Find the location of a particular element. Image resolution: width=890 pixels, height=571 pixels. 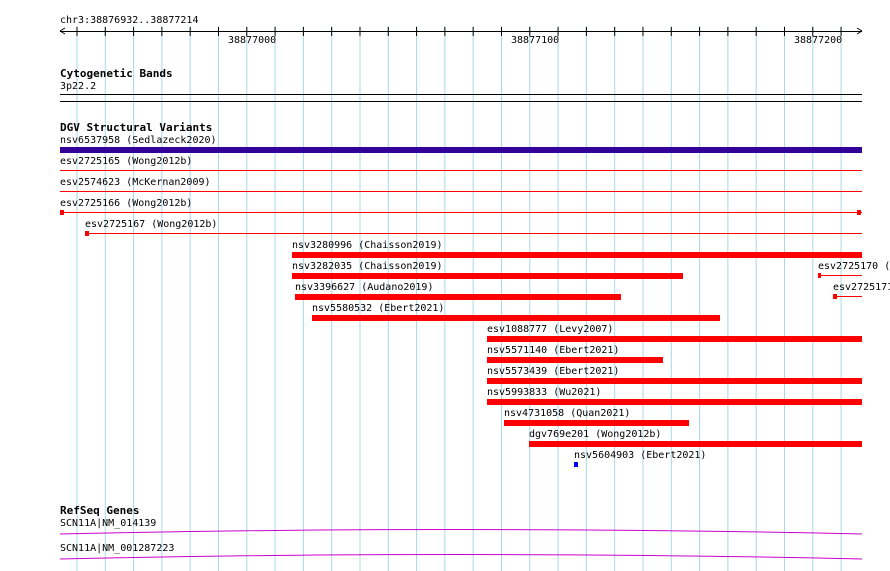

variant-label: nsv3280996 (Chaisson2019) is located at coordinates (367, 245).